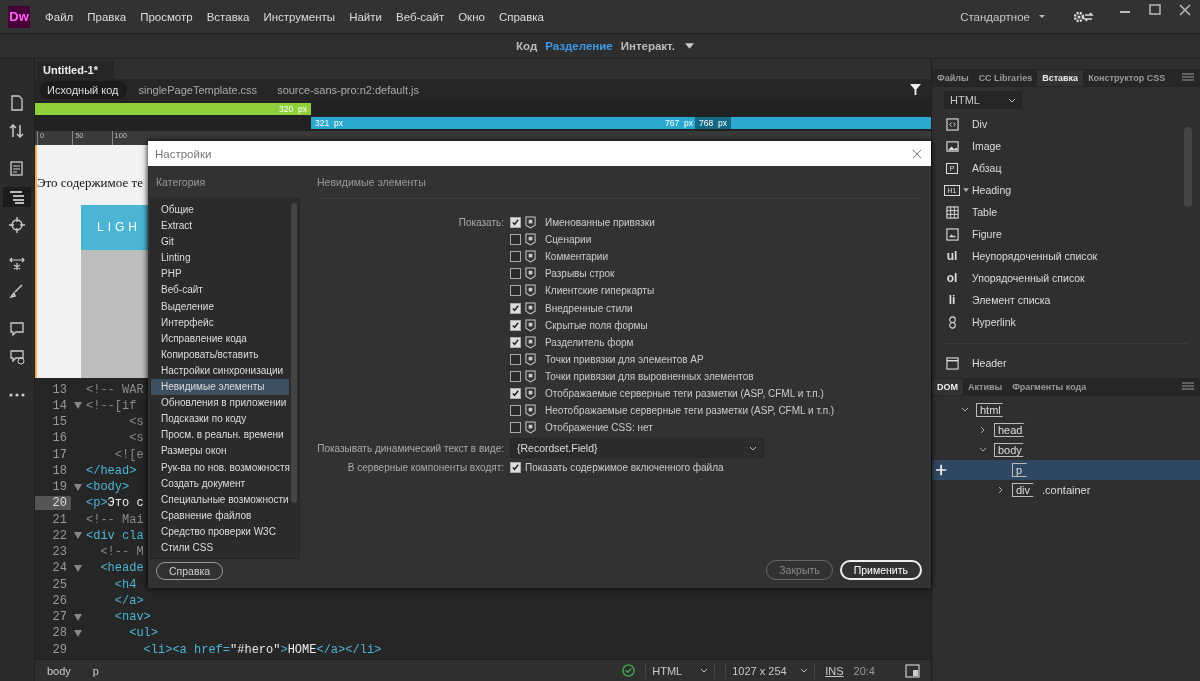 This screenshot has width=1200, height=681. Describe the element at coordinates (83, 89) in the screenshot. I see `related-file-tab: Исходный код` at that location.